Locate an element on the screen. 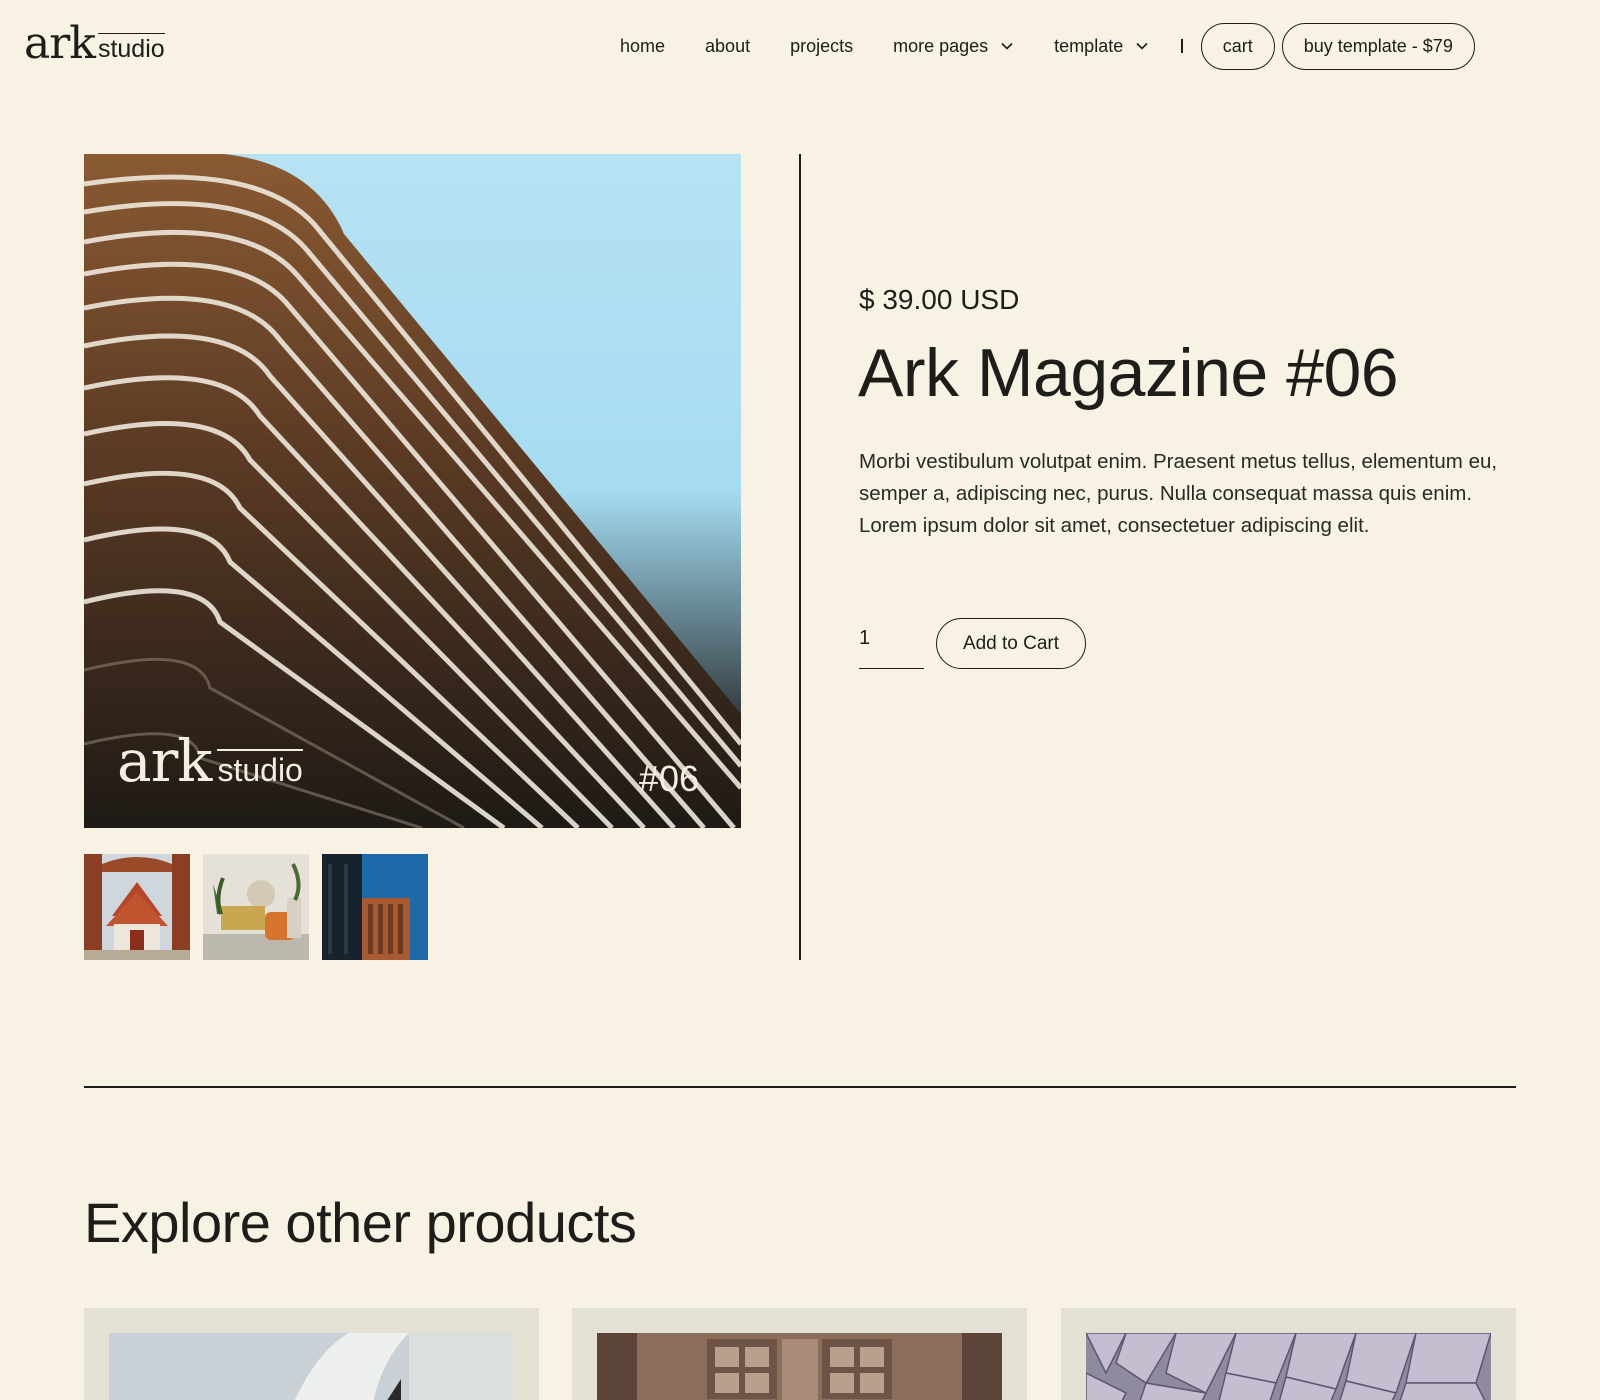 The height and width of the screenshot is (1400, 1600). nav-separator is located at coordinates (1182, 46).